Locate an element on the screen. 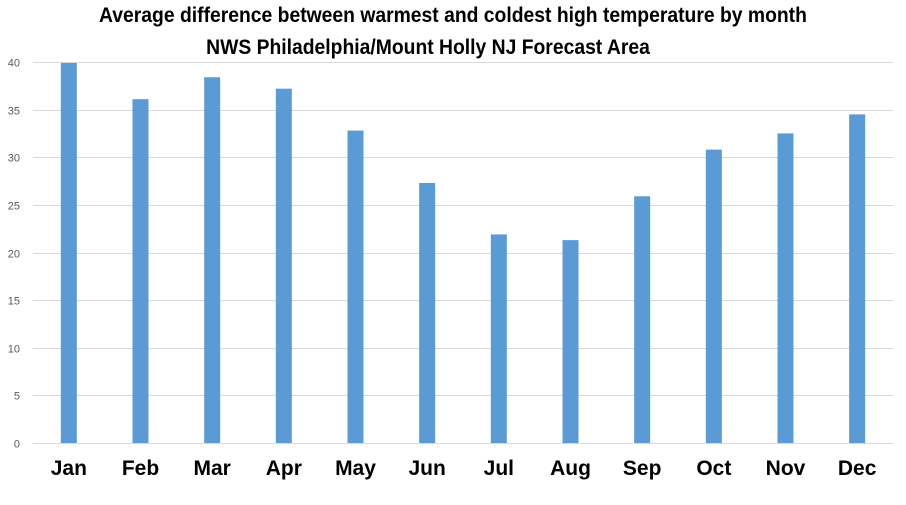 This screenshot has width=906, height=505. y-tick-label: 15 is located at coordinates (14, 302).